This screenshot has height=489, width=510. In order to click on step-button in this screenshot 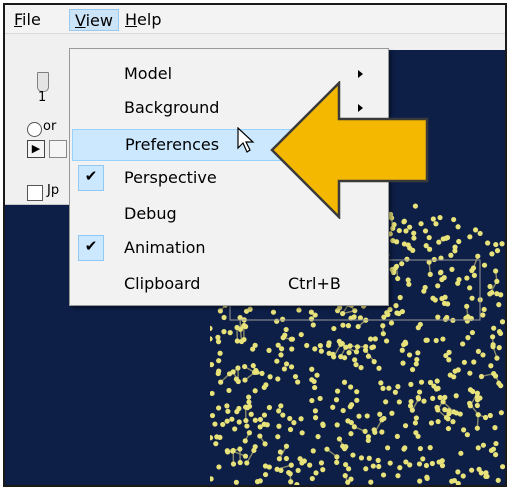, I will do `click(58, 149)`.